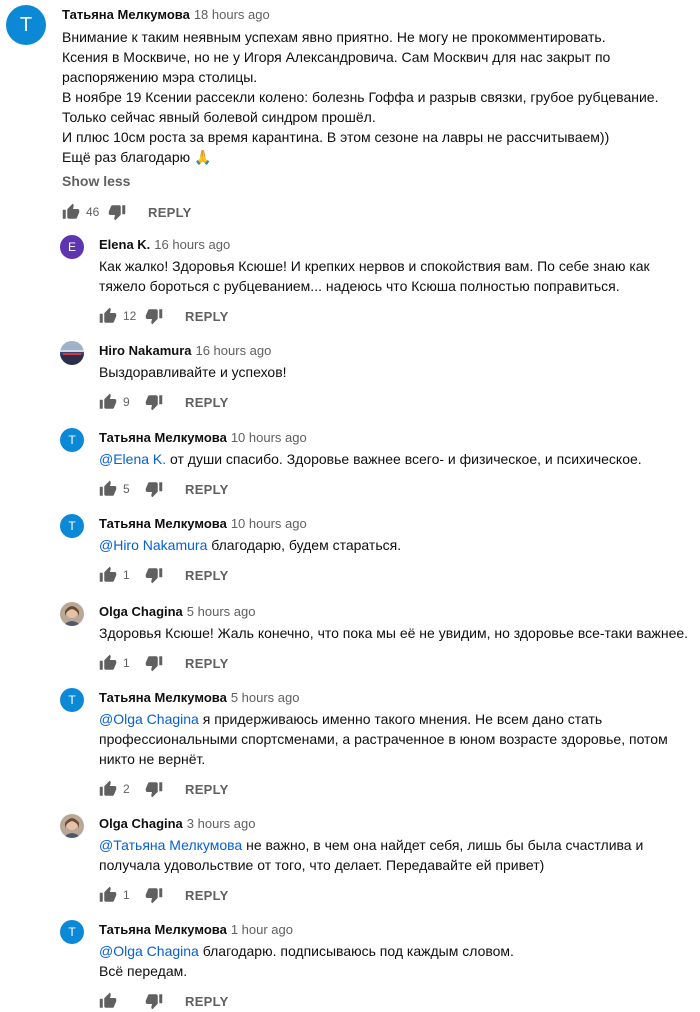 This screenshot has height=1012, width=700. I want to click on author-name: Hiro Nakamura, so click(145, 350).